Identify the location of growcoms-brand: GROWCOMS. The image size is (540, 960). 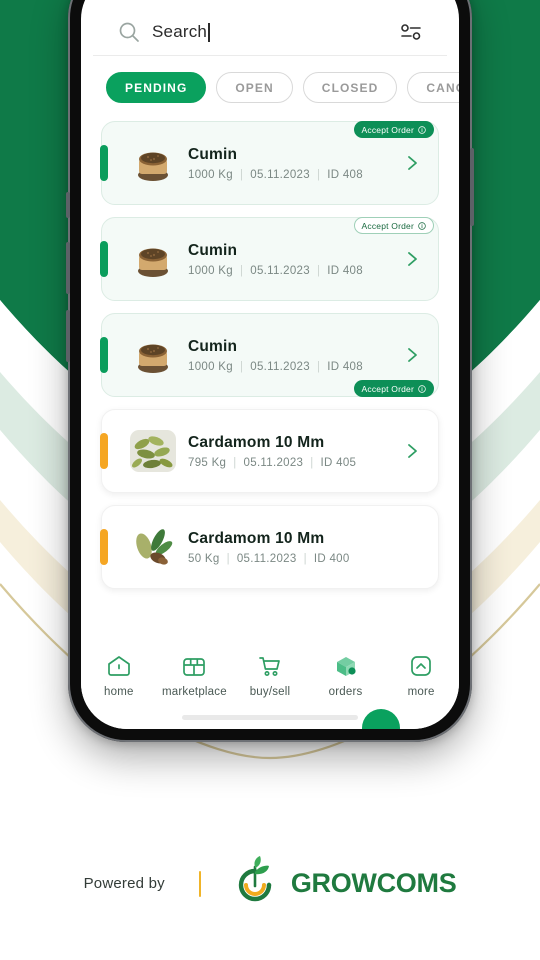
(343, 883).